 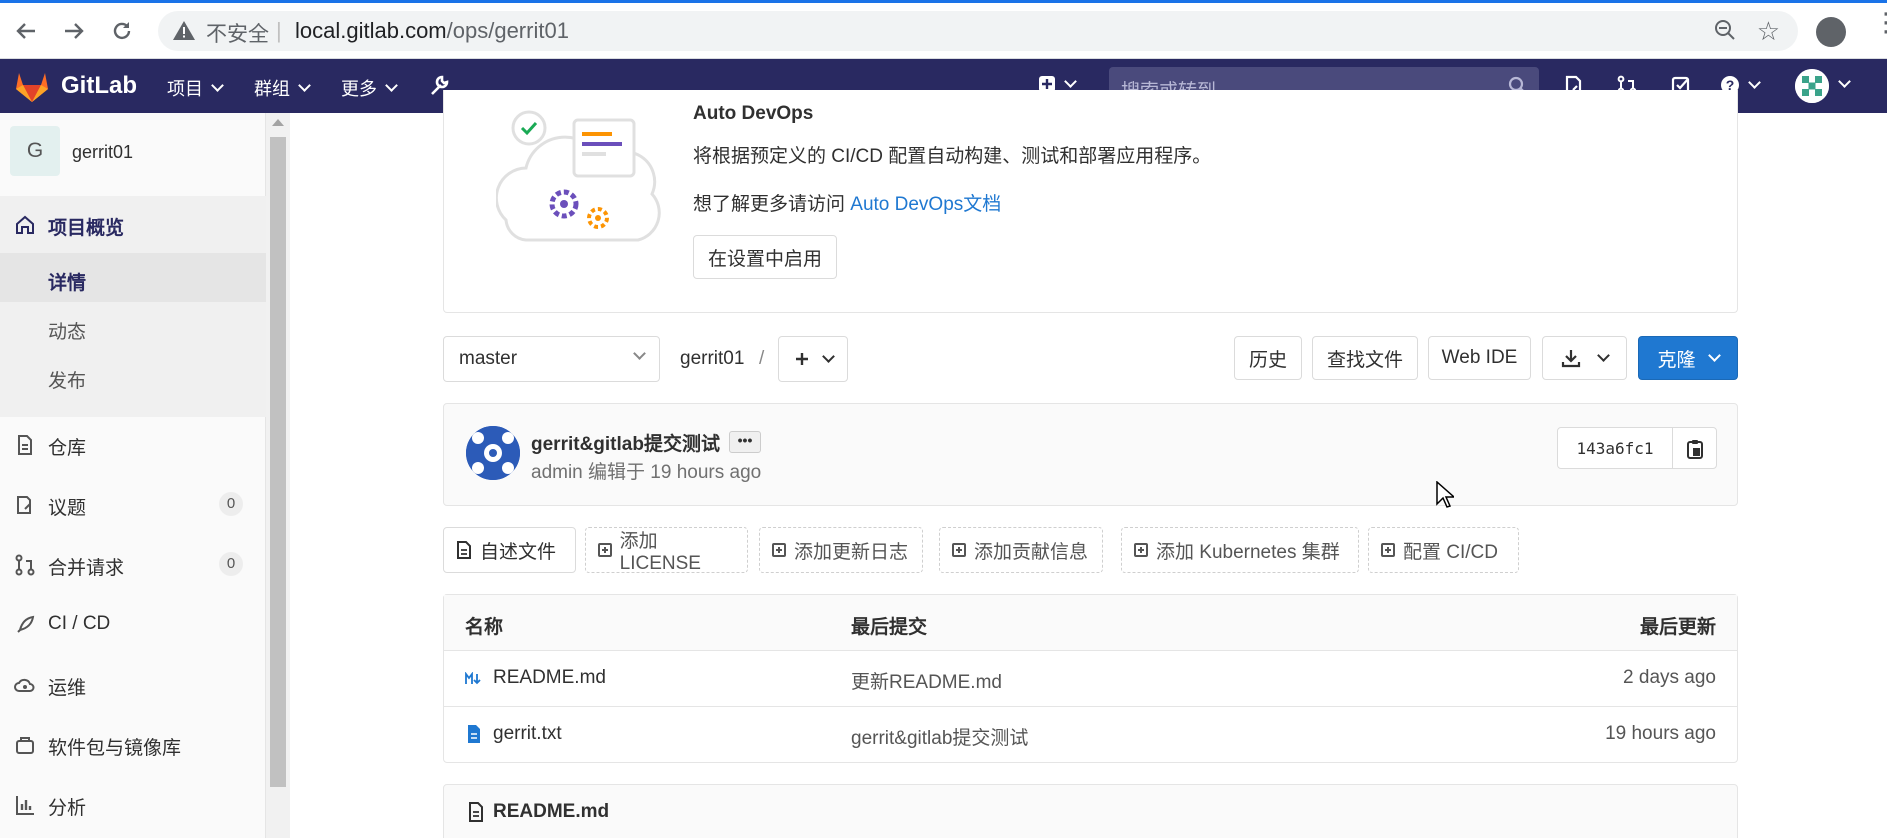 What do you see at coordinates (753, 113) in the screenshot?
I see `devops-title: Auto DevOps` at bounding box center [753, 113].